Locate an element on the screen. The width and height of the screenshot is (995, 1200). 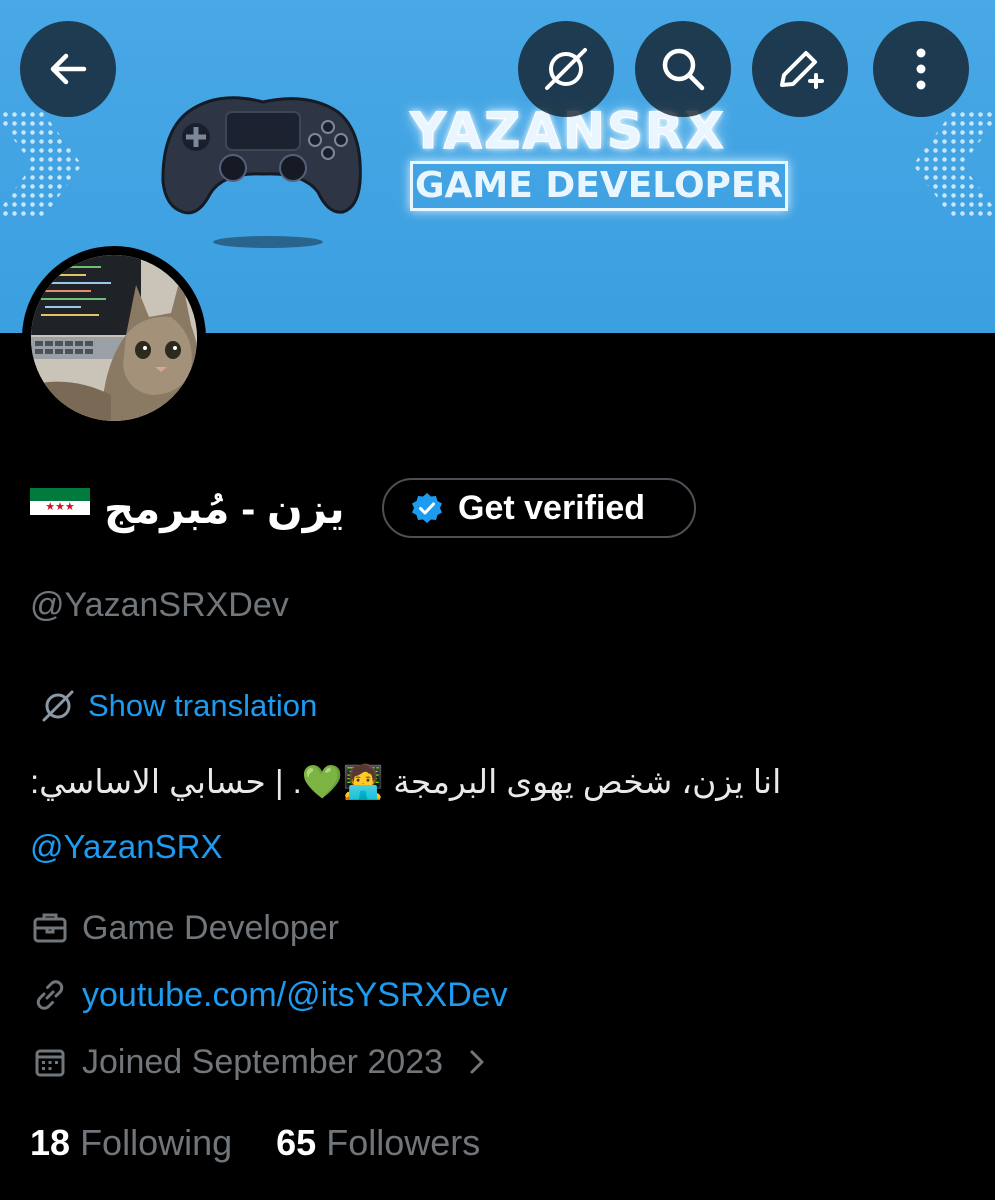
more-vertical-icon is located at coordinates (921, 69).